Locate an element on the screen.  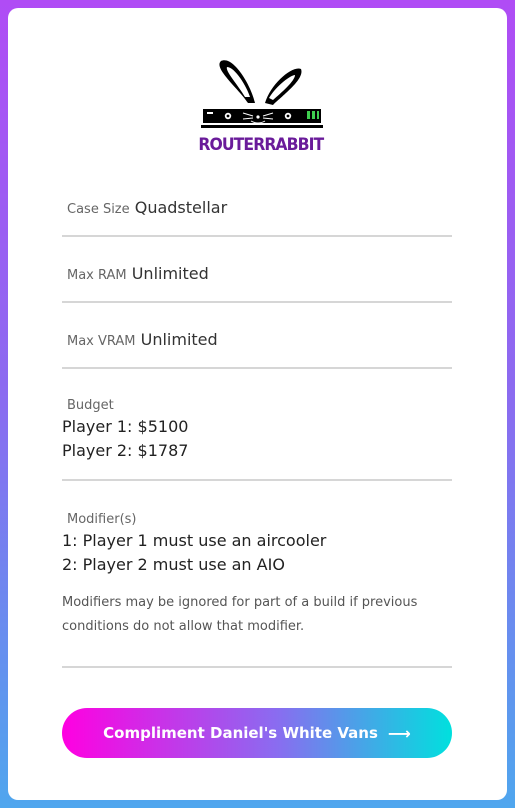
max-vram-field: Max VRAM Unlimited is located at coordinates (257, 349).